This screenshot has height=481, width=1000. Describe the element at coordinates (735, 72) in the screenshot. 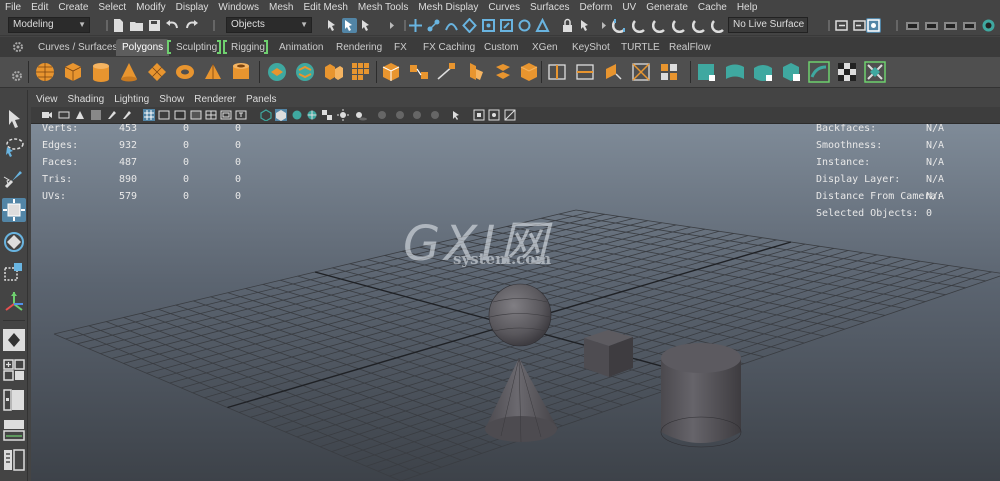

I see `cylindrical-mapping-icon` at that location.